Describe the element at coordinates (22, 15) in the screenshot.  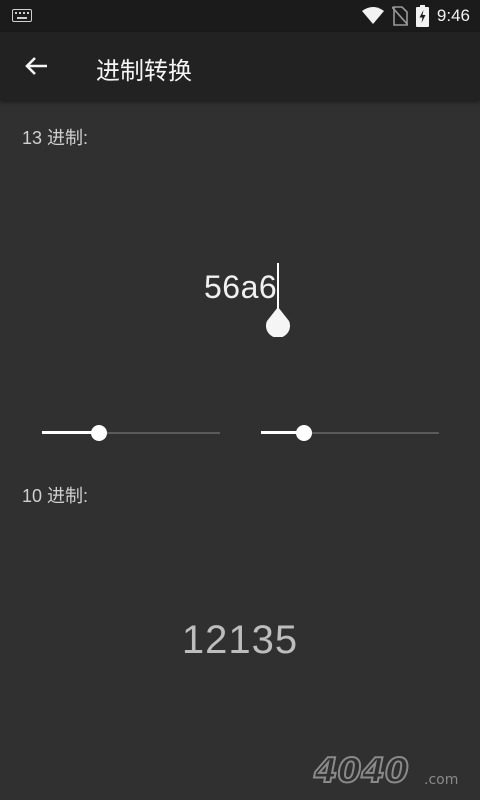
I see `keyboard-icon` at that location.